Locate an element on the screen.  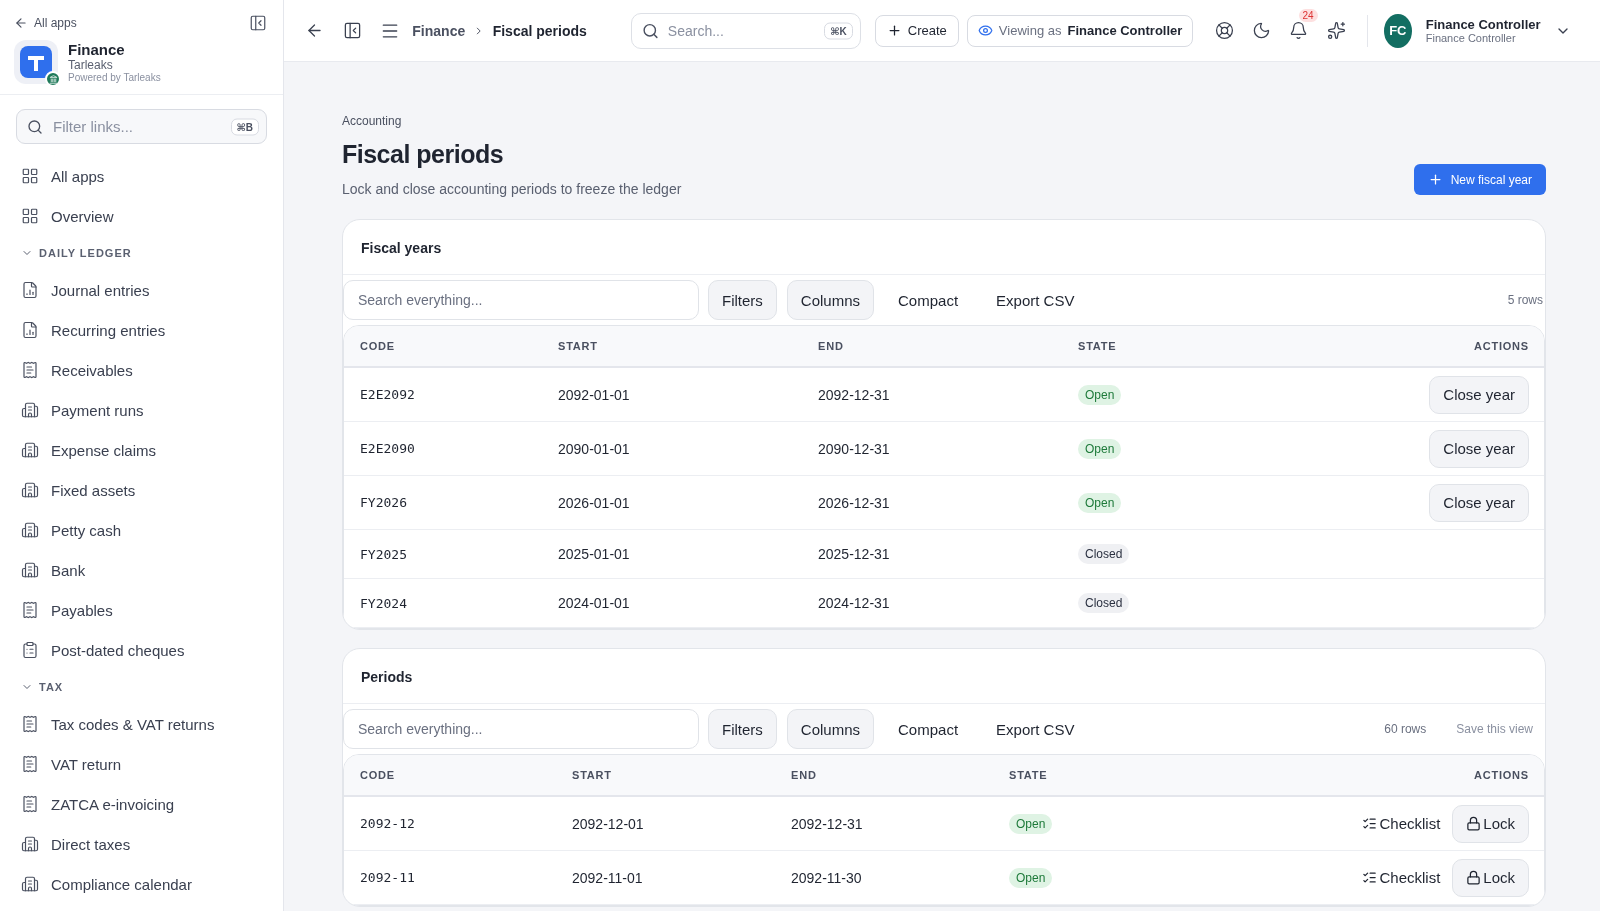
eye-icon is located at coordinates (985, 30).